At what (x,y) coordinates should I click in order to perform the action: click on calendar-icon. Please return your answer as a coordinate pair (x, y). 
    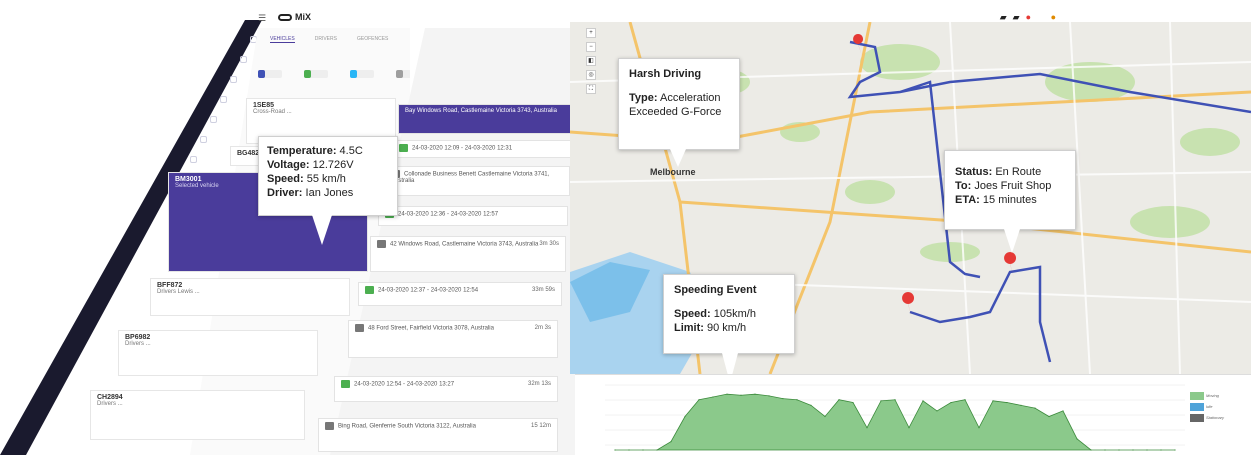
    Looking at the image, I should click on (193, 159).